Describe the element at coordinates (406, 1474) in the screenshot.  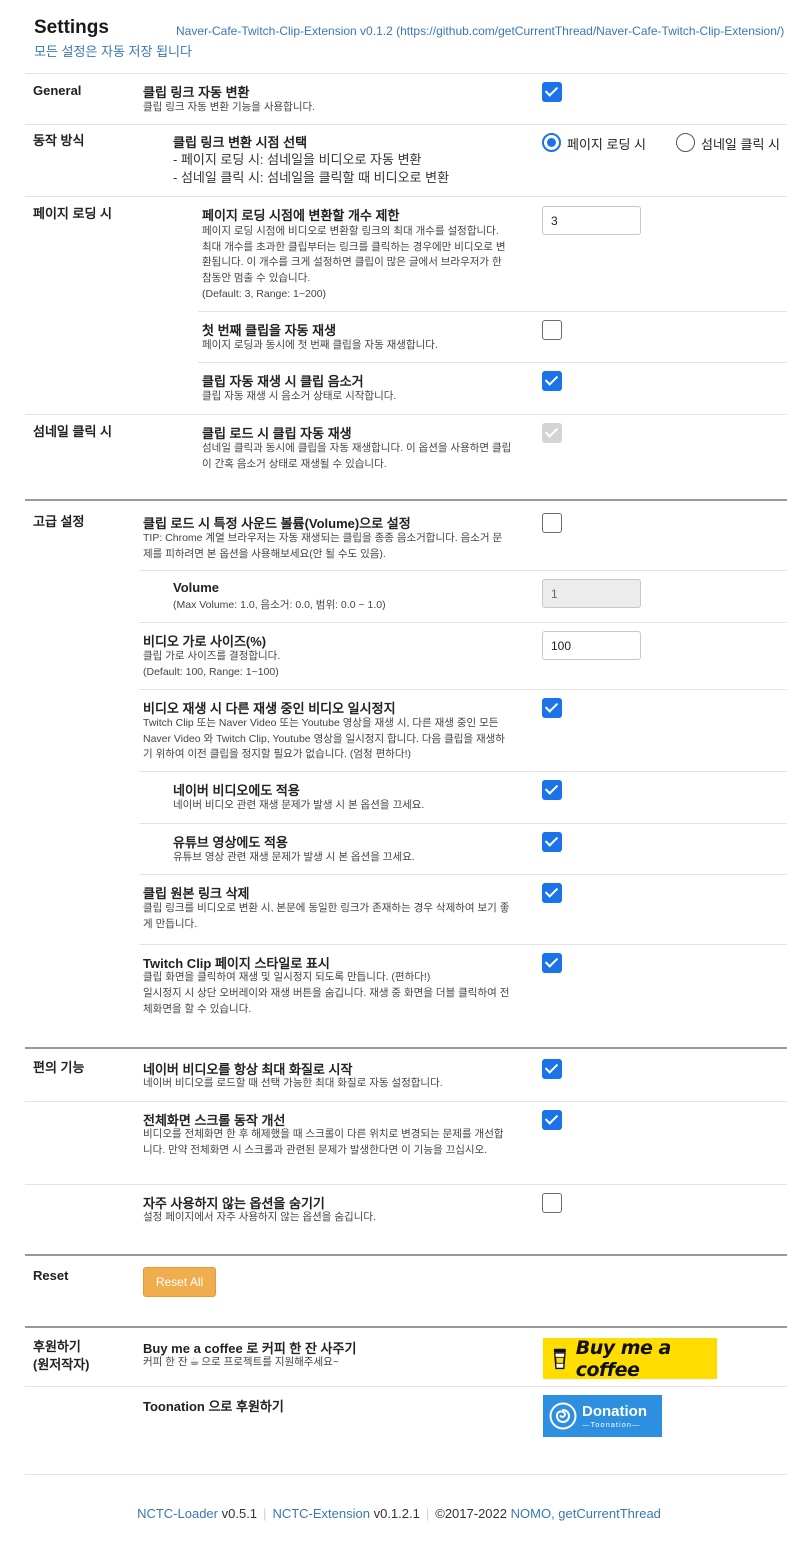
I see `footer-divider` at that location.